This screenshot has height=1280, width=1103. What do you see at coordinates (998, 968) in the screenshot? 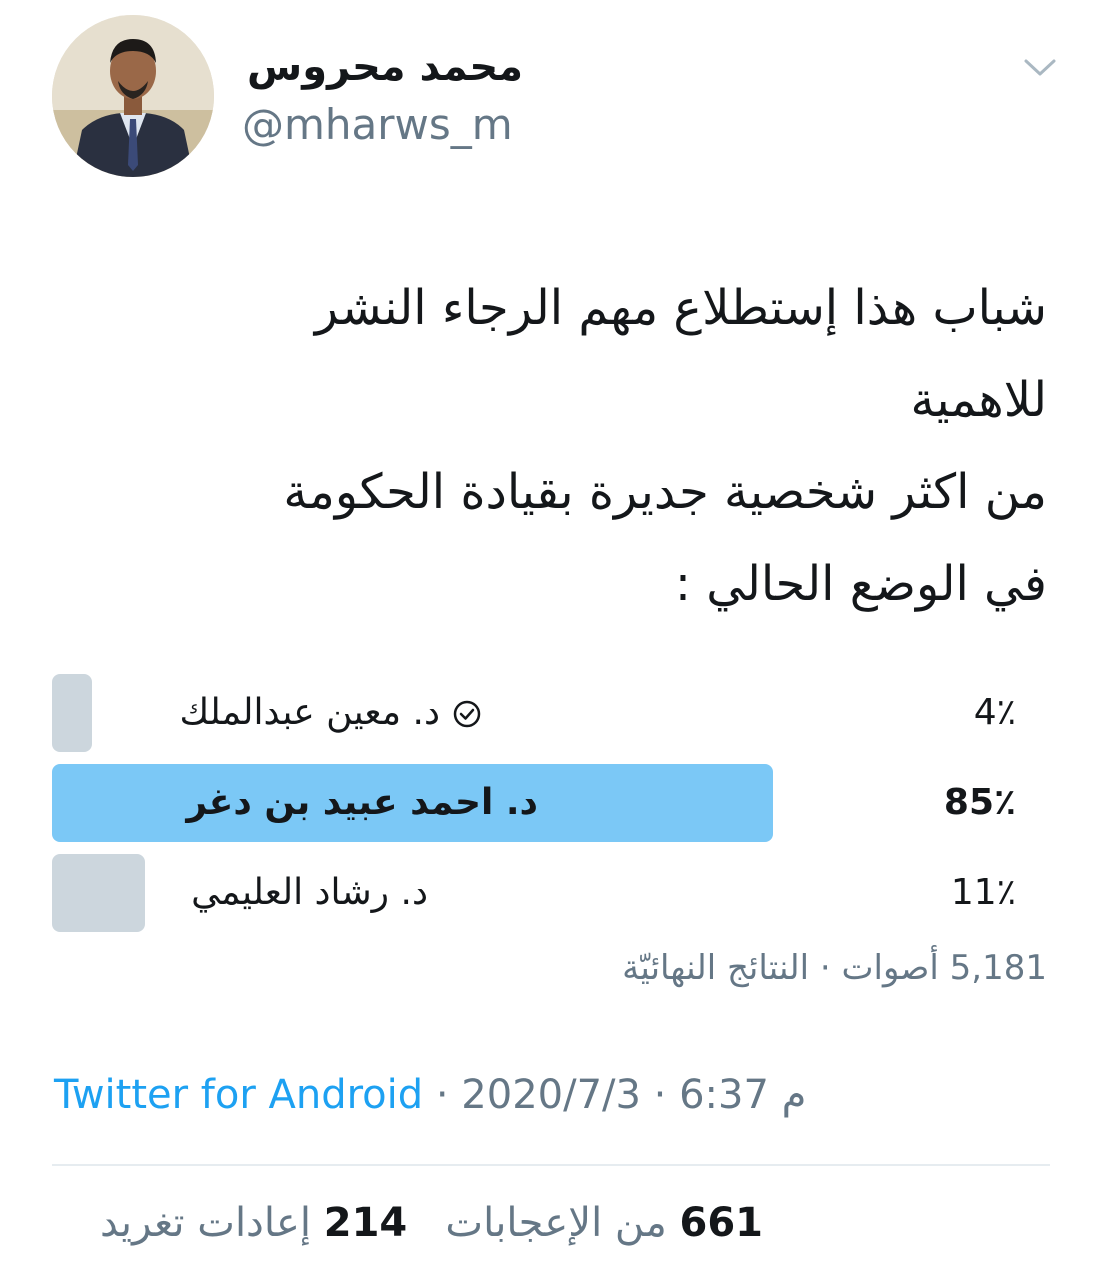
I see `poll-votes-count: 5,181` at bounding box center [998, 968].